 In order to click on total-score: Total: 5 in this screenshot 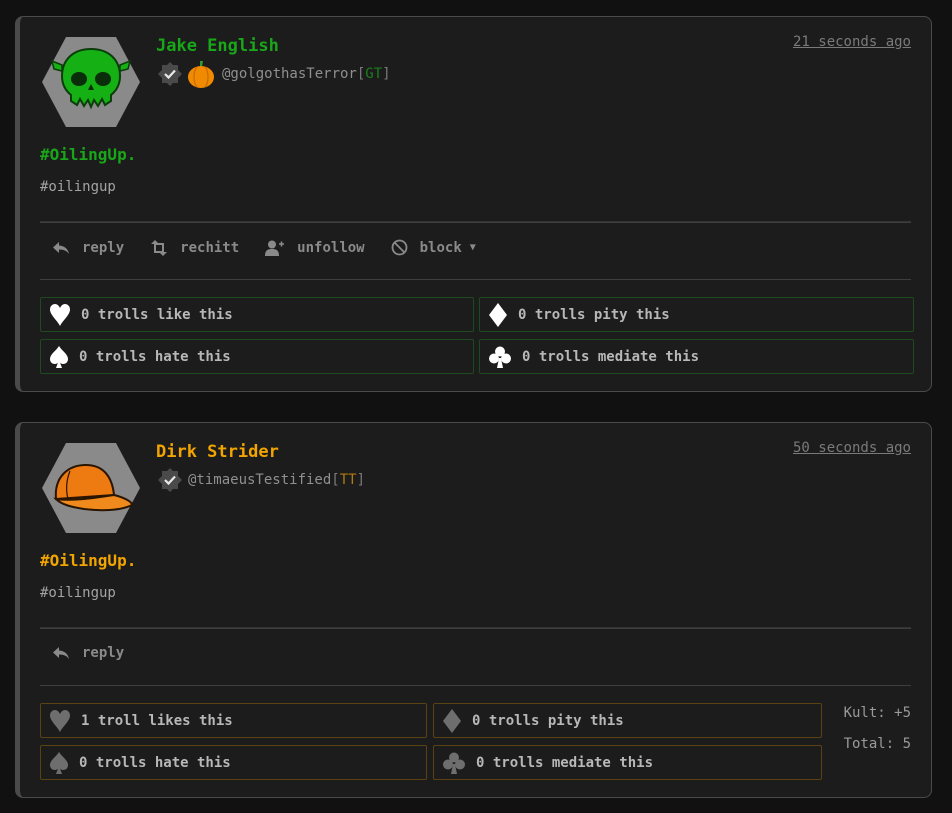, I will do `click(877, 744)`.